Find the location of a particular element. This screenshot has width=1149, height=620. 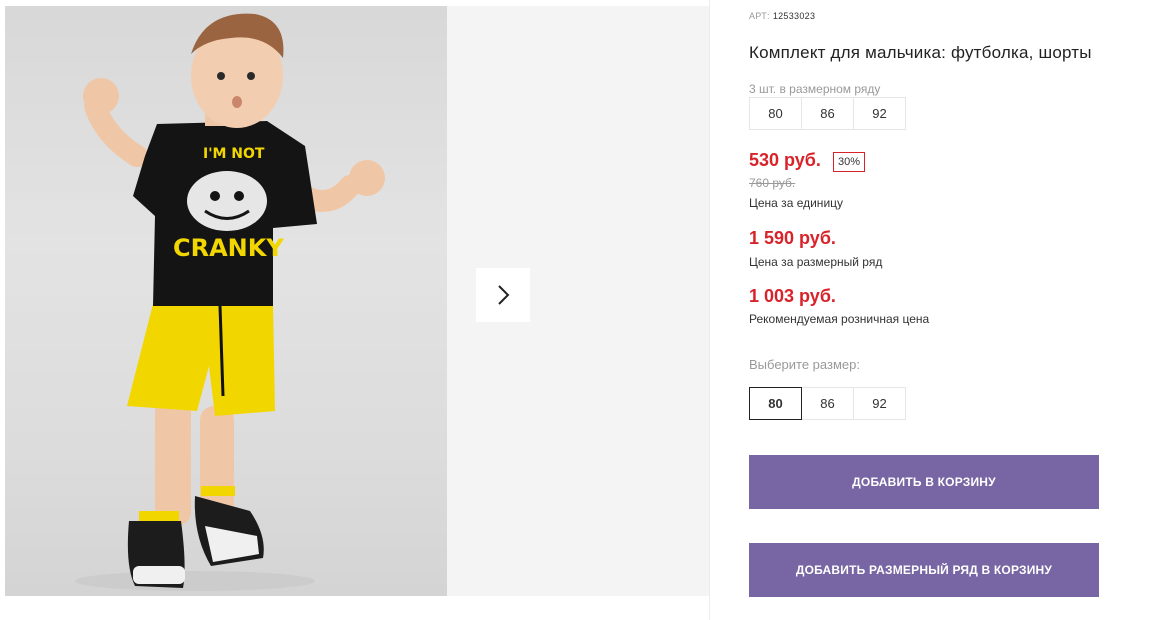

shirt-print-bottom: CRANKY is located at coordinates (228, 248).